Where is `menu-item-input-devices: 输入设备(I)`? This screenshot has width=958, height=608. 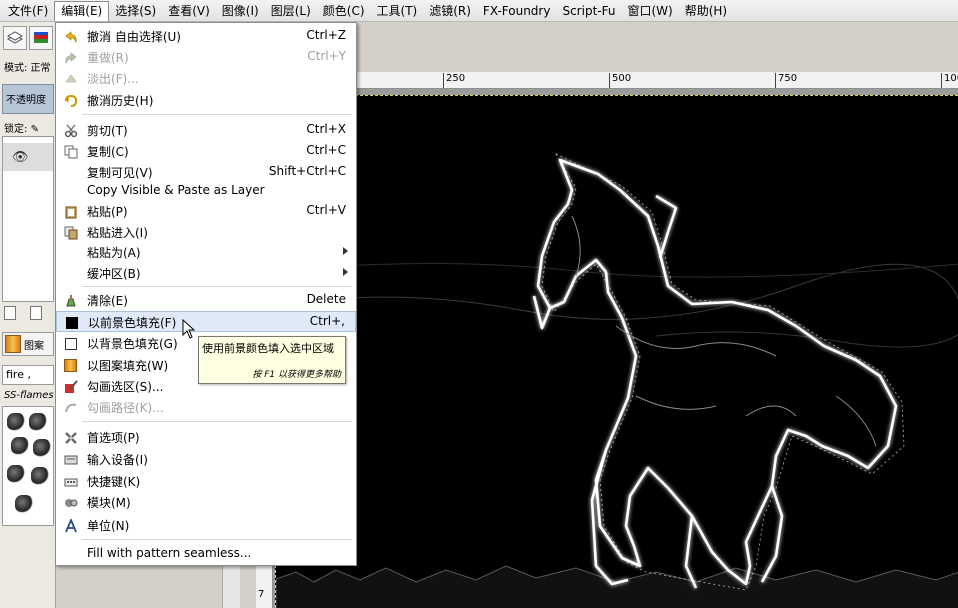
menu-item-input-devices: 输入设备(I) is located at coordinates (206, 459).